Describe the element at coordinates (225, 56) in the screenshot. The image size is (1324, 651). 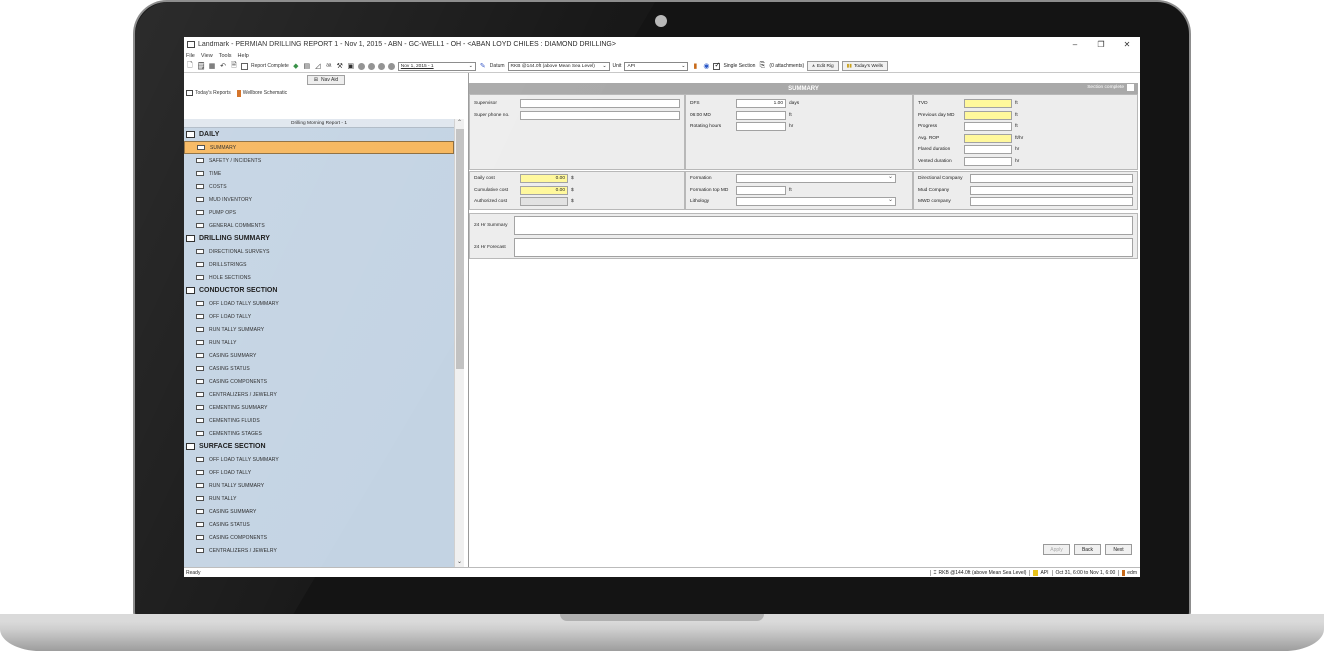
I see `menu-tools: Tools` at that location.